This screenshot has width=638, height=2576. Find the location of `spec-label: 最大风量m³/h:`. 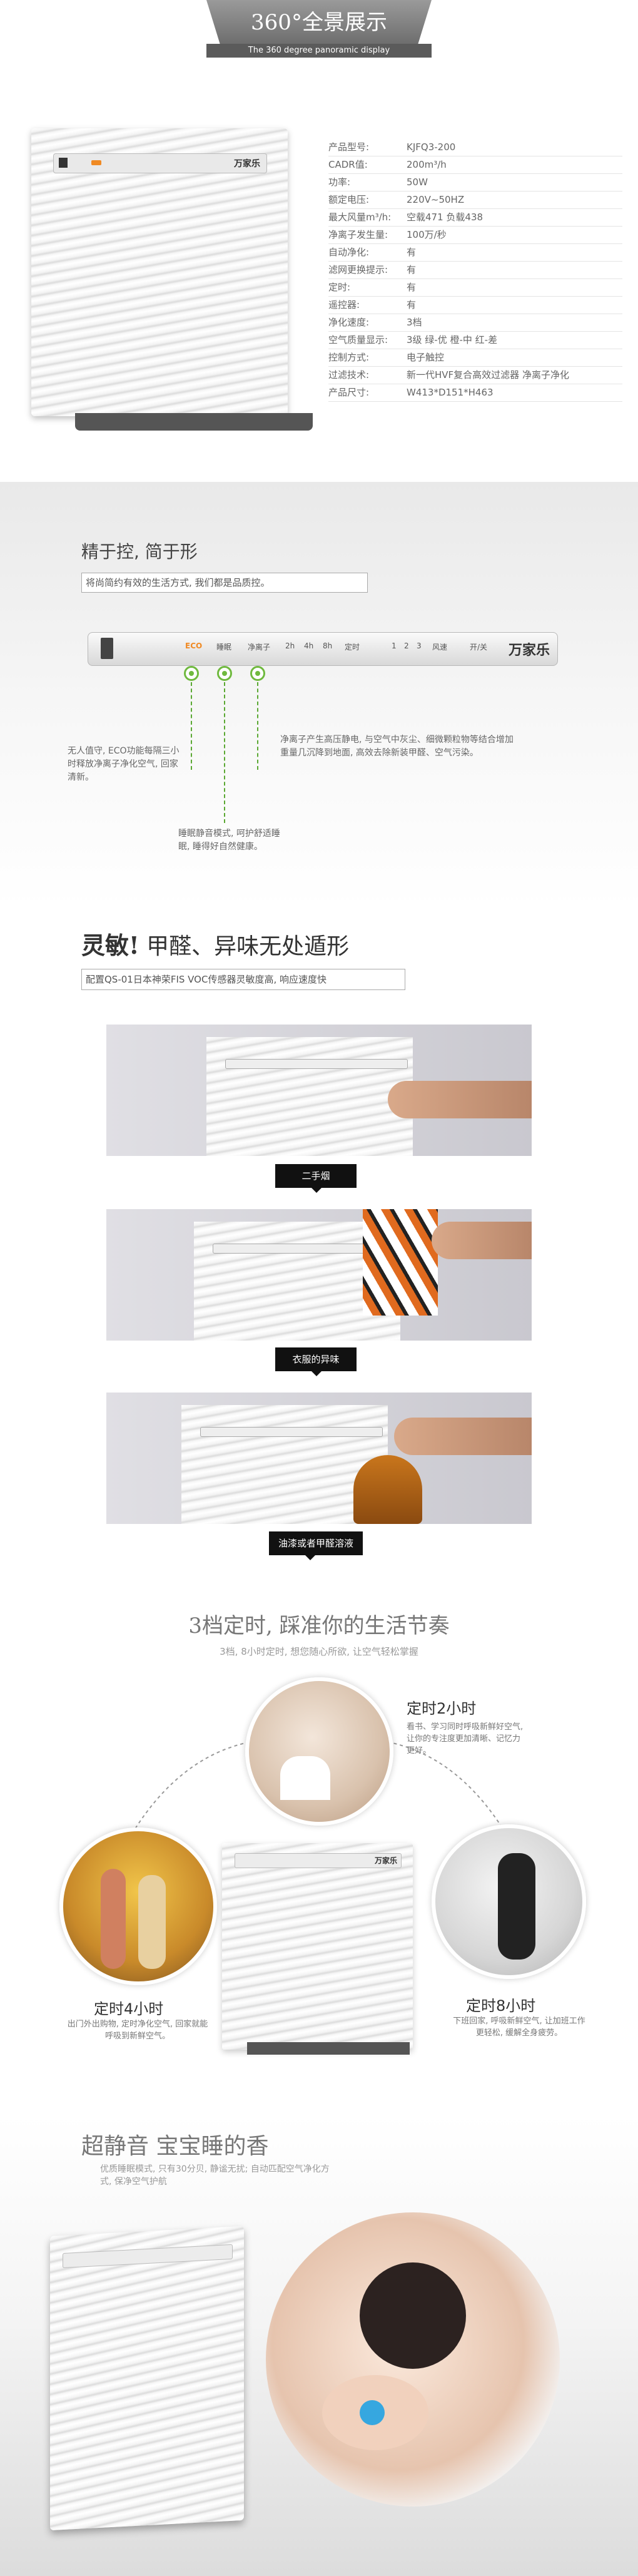

spec-label: 最大风量m³/h: is located at coordinates (360, 218).